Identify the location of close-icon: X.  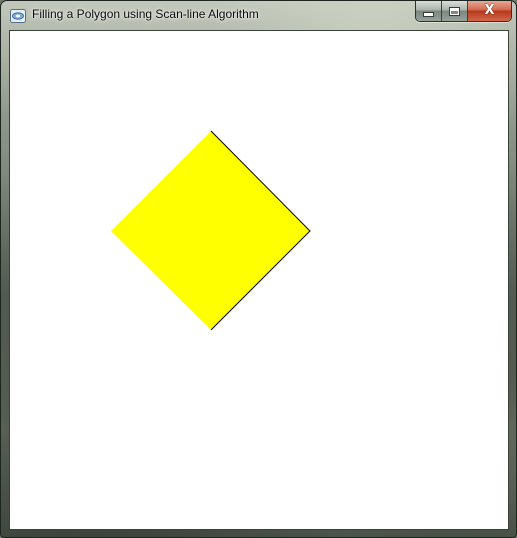
(489, 10).